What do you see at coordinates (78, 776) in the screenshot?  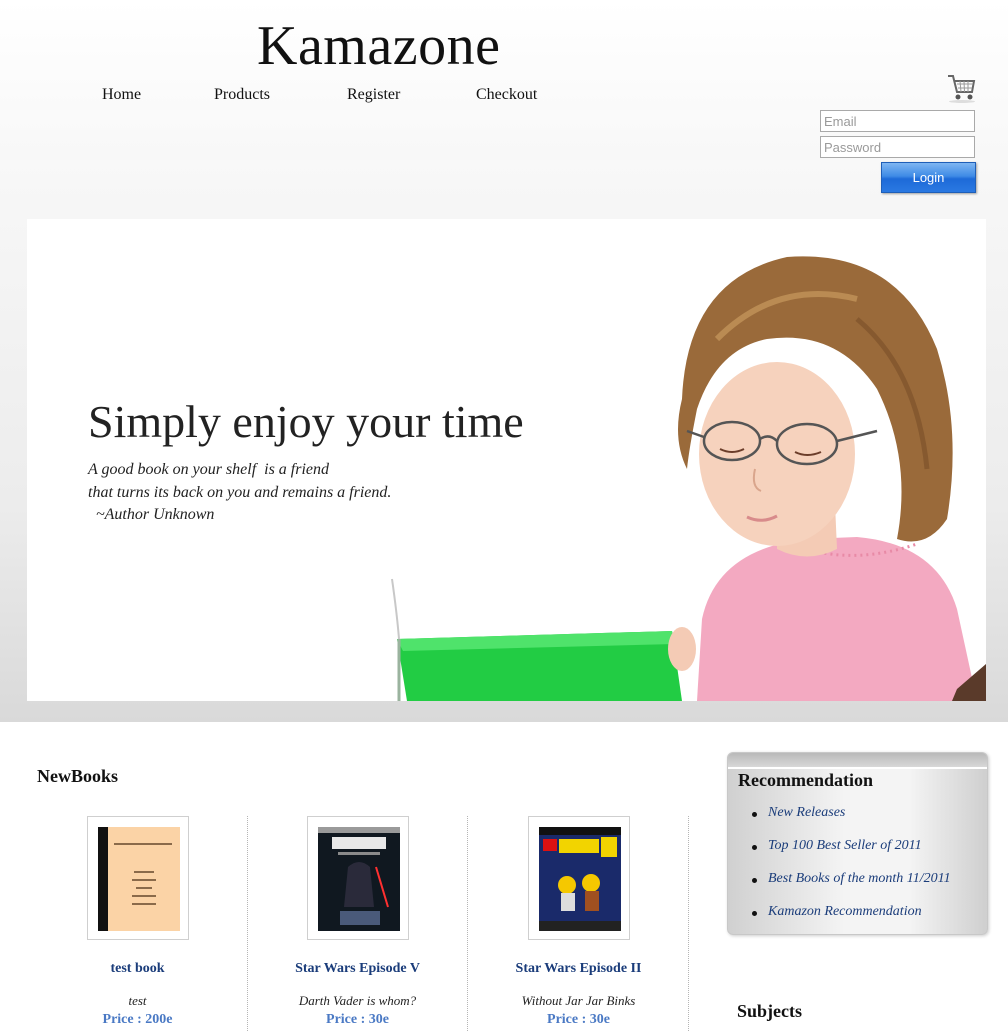 I see `new-books-title: NewBooks` at bounding box center [78, 776].